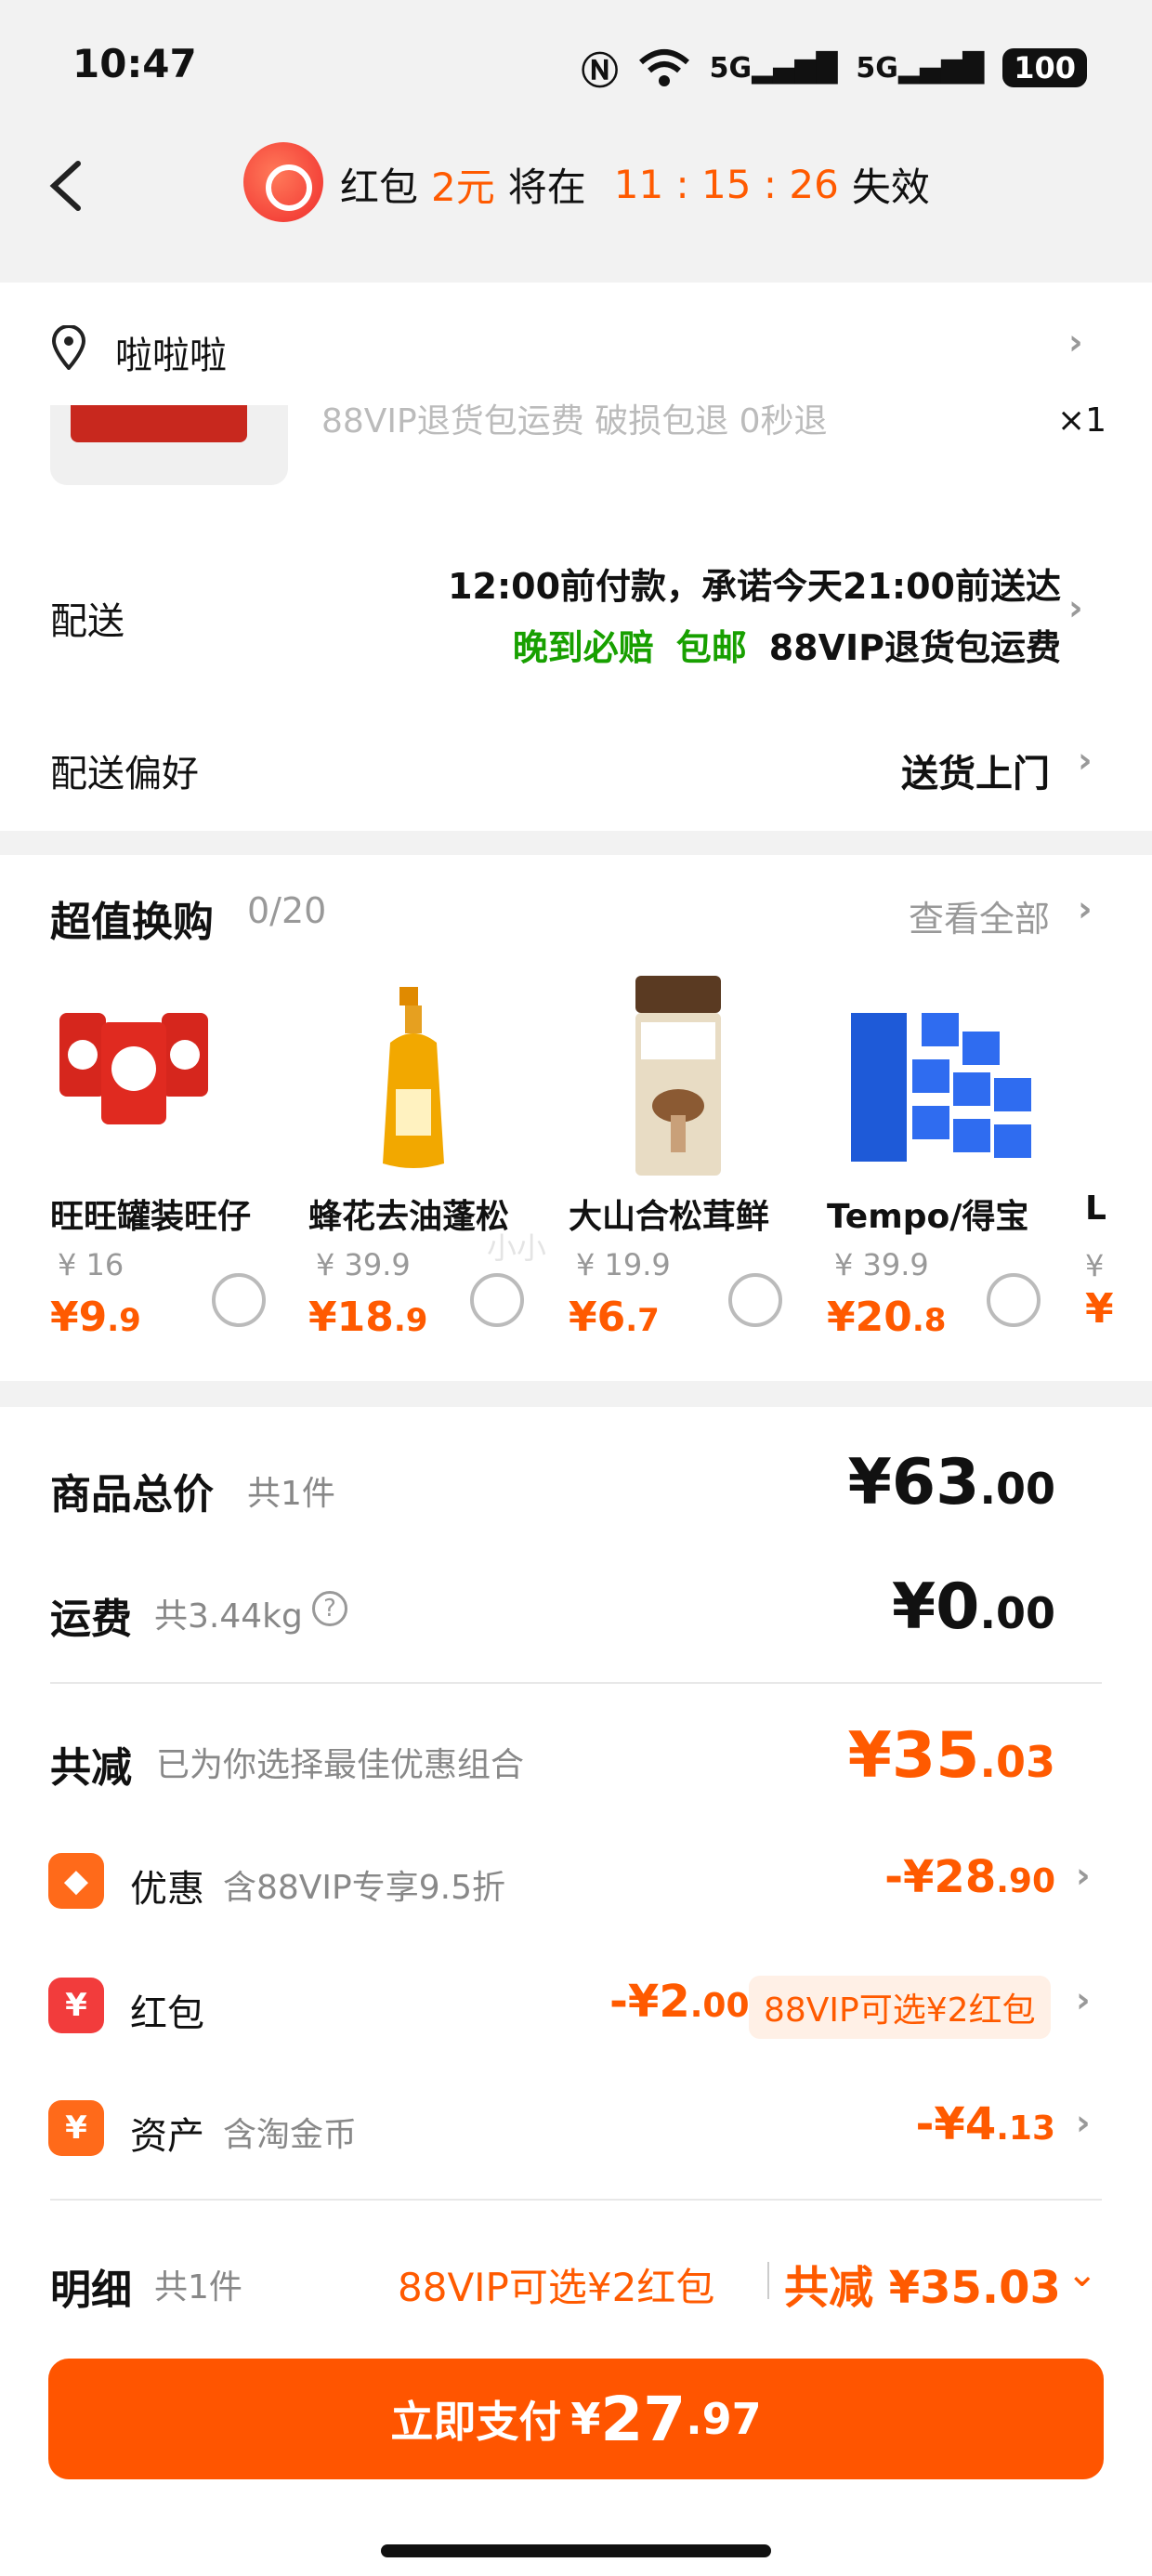 The width and height of the screenshot is (1152, 2576). I want to click on shipping-price-dec: .00, so click(1017, 1613).